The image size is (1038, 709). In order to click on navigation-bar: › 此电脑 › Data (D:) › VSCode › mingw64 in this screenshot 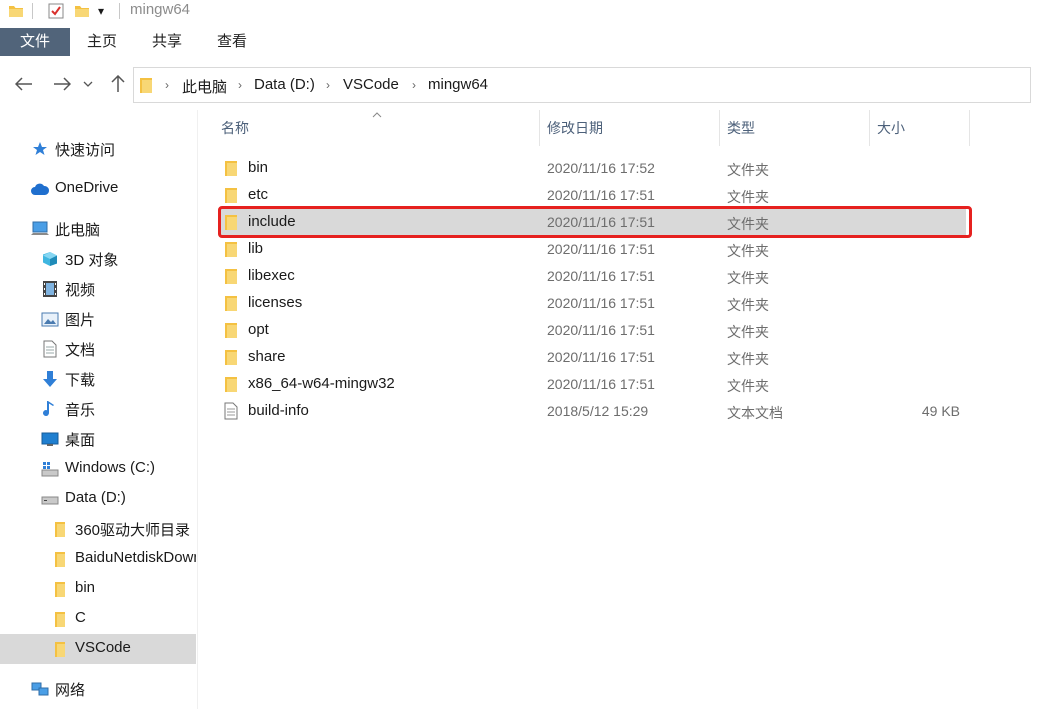, I will do `click(519, 86)`.